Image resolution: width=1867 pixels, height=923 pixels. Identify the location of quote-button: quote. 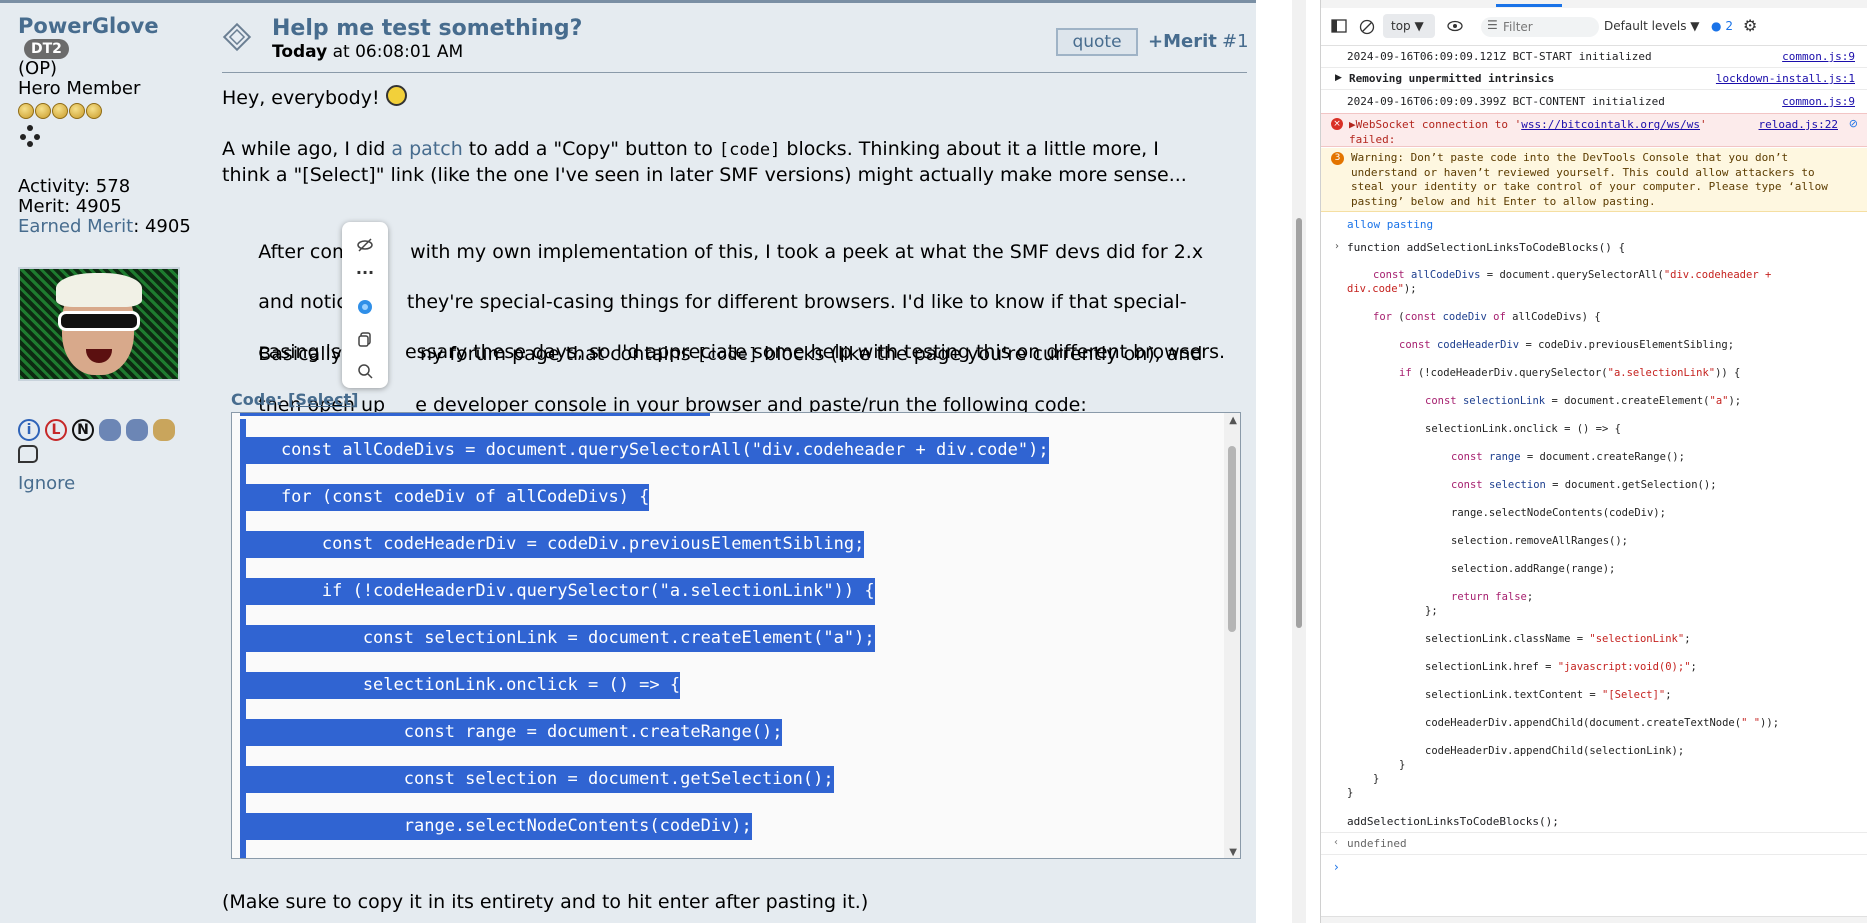
(1097, 42).